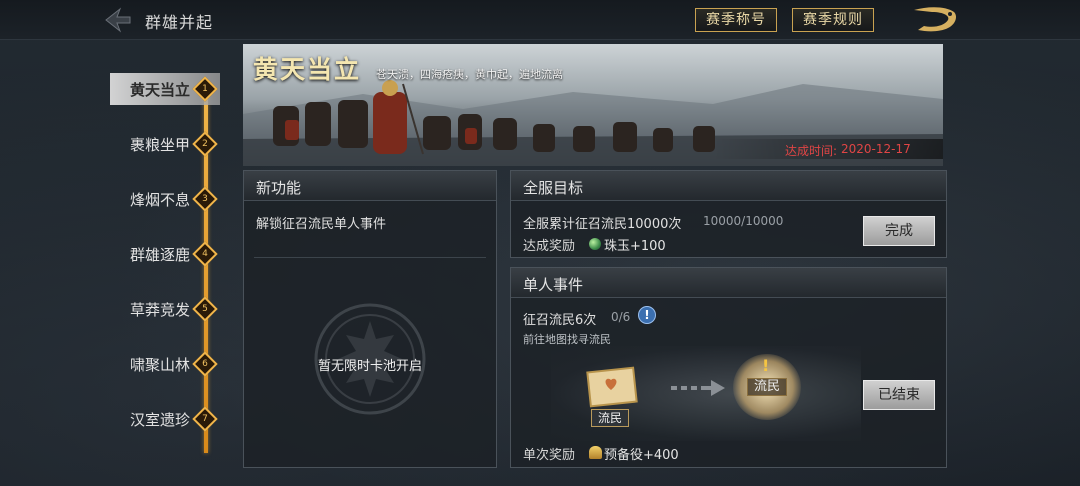 The width and height of the screenshot is (1080, 486). Describe the element at coordinates (647, 315) in the screenshot. I see `info-icon: !` at that location.